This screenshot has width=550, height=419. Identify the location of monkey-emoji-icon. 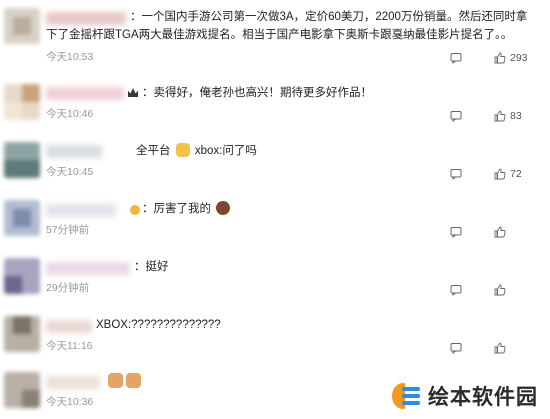
(223, 208).